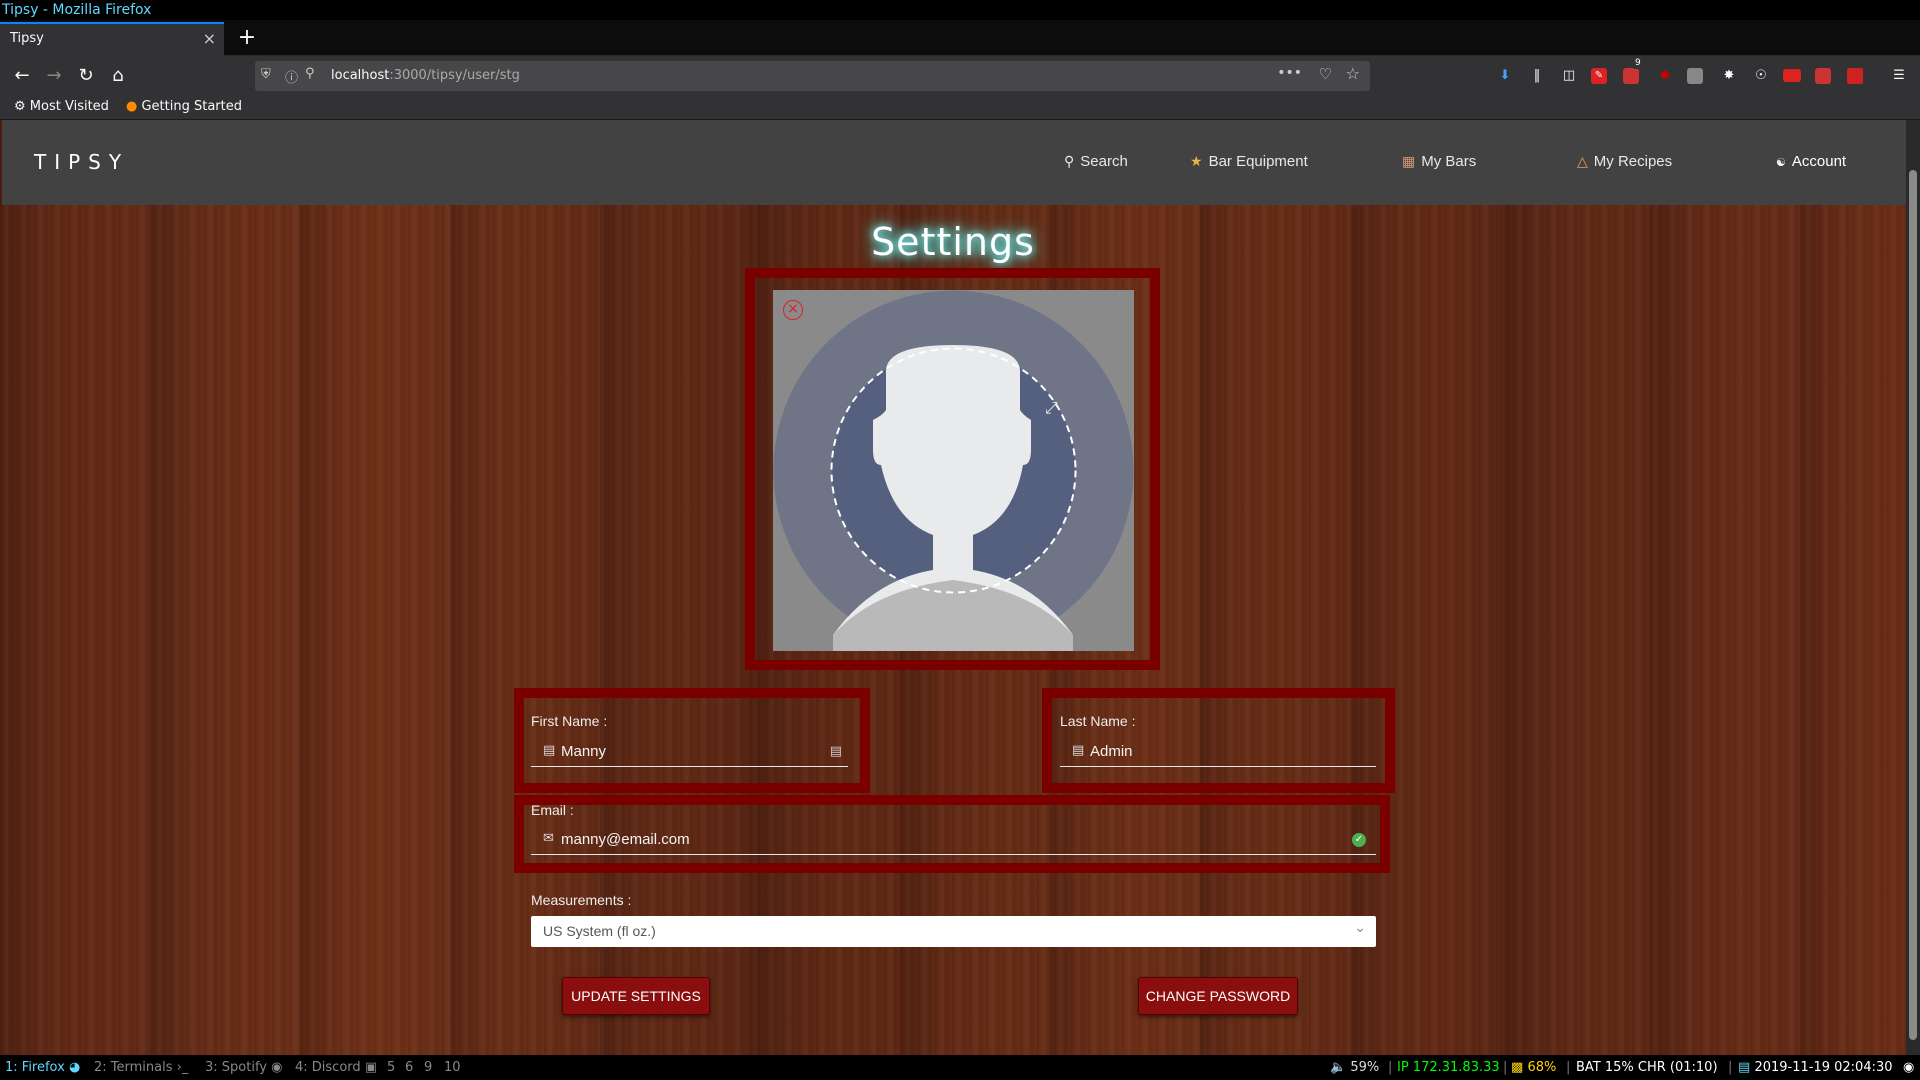  I want to click on url-host: localhost, so click(360, 75).